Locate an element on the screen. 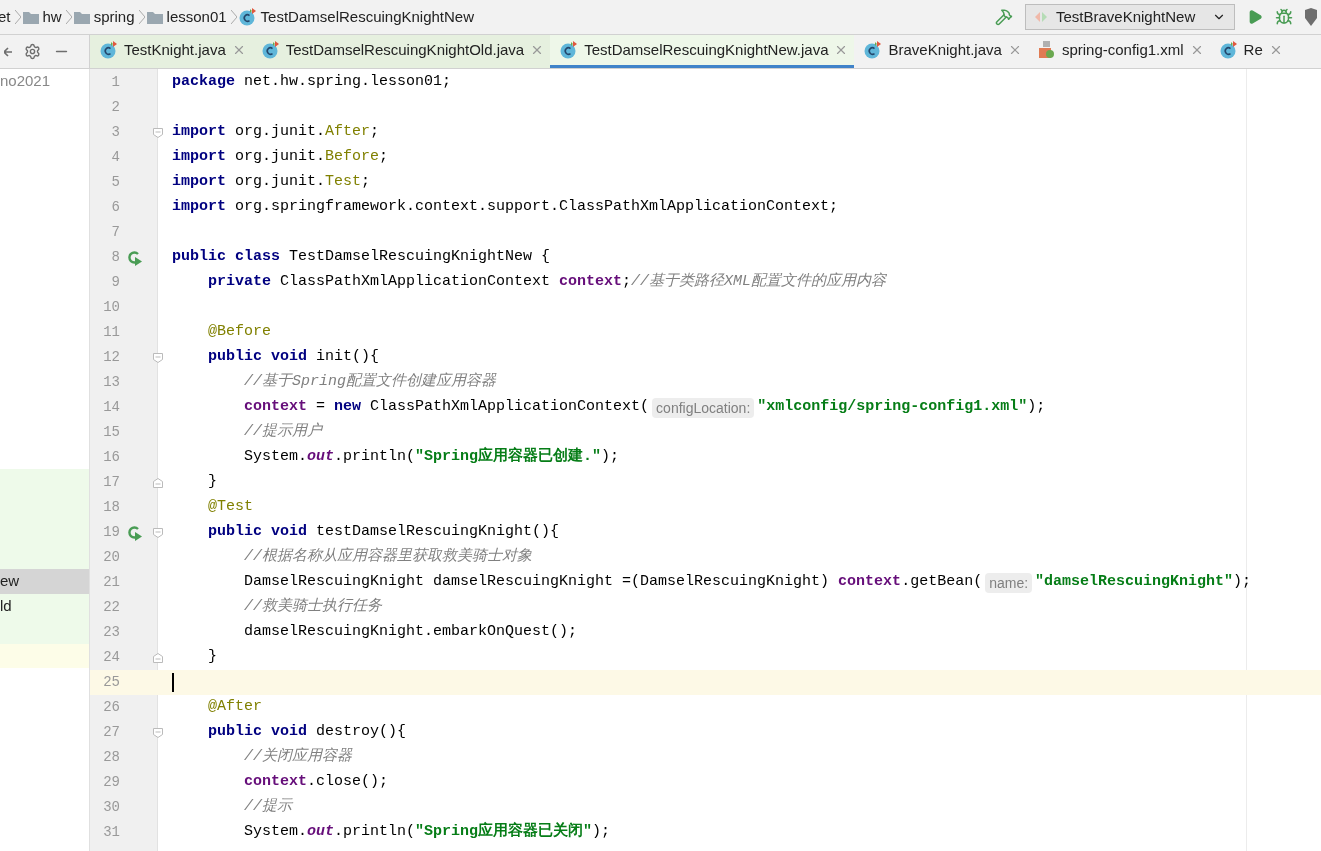  line-number: 24 is located at coordinates (111, 657).